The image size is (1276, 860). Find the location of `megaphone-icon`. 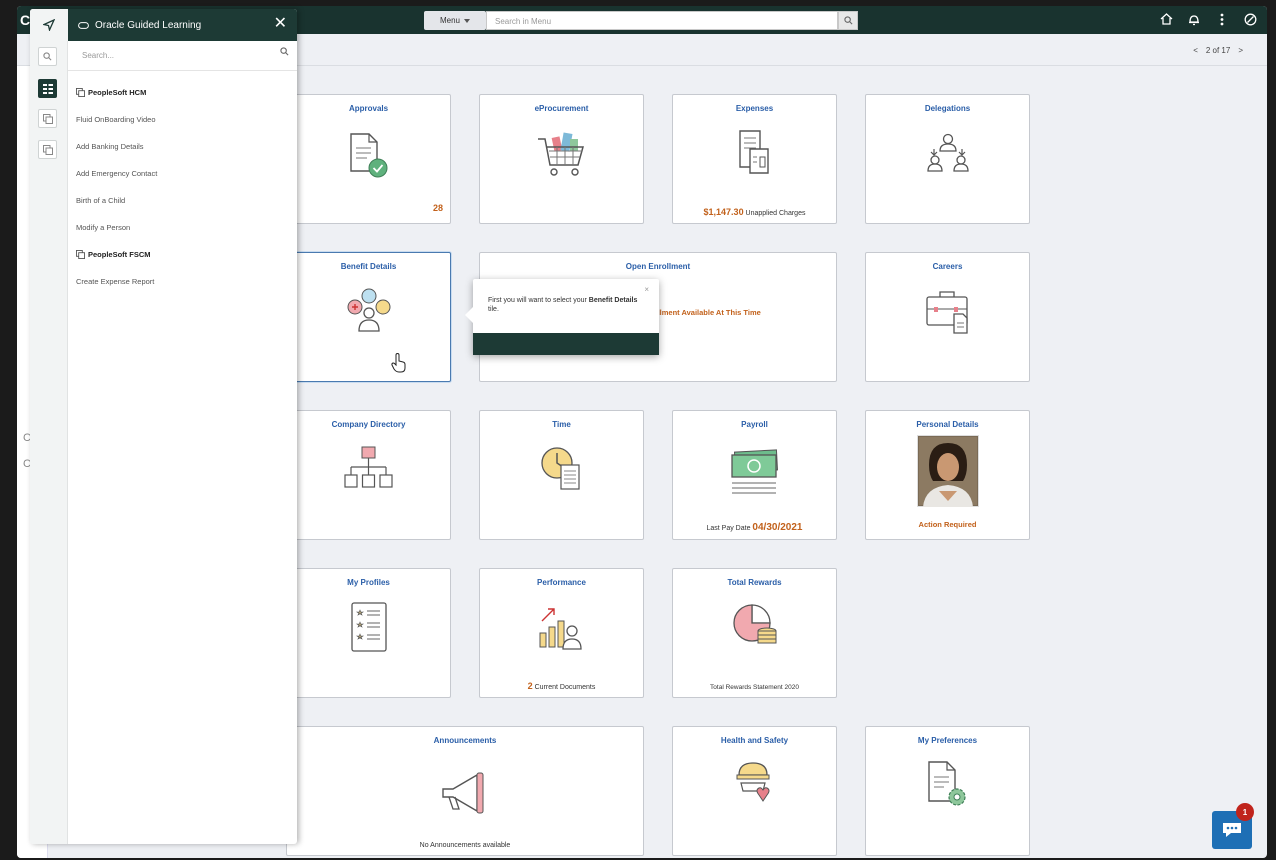

megaphone-icon is located at coordinates (463, 793).